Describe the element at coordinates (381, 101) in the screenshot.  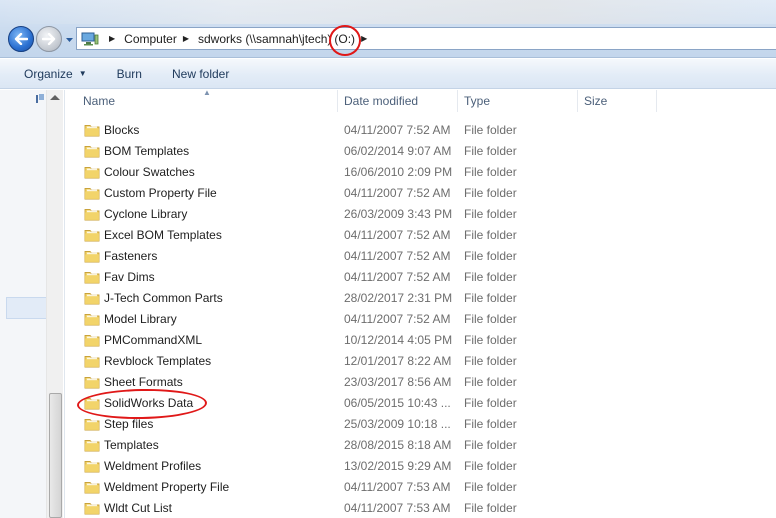
I see `column-header-date-label: Date modified` at that location.